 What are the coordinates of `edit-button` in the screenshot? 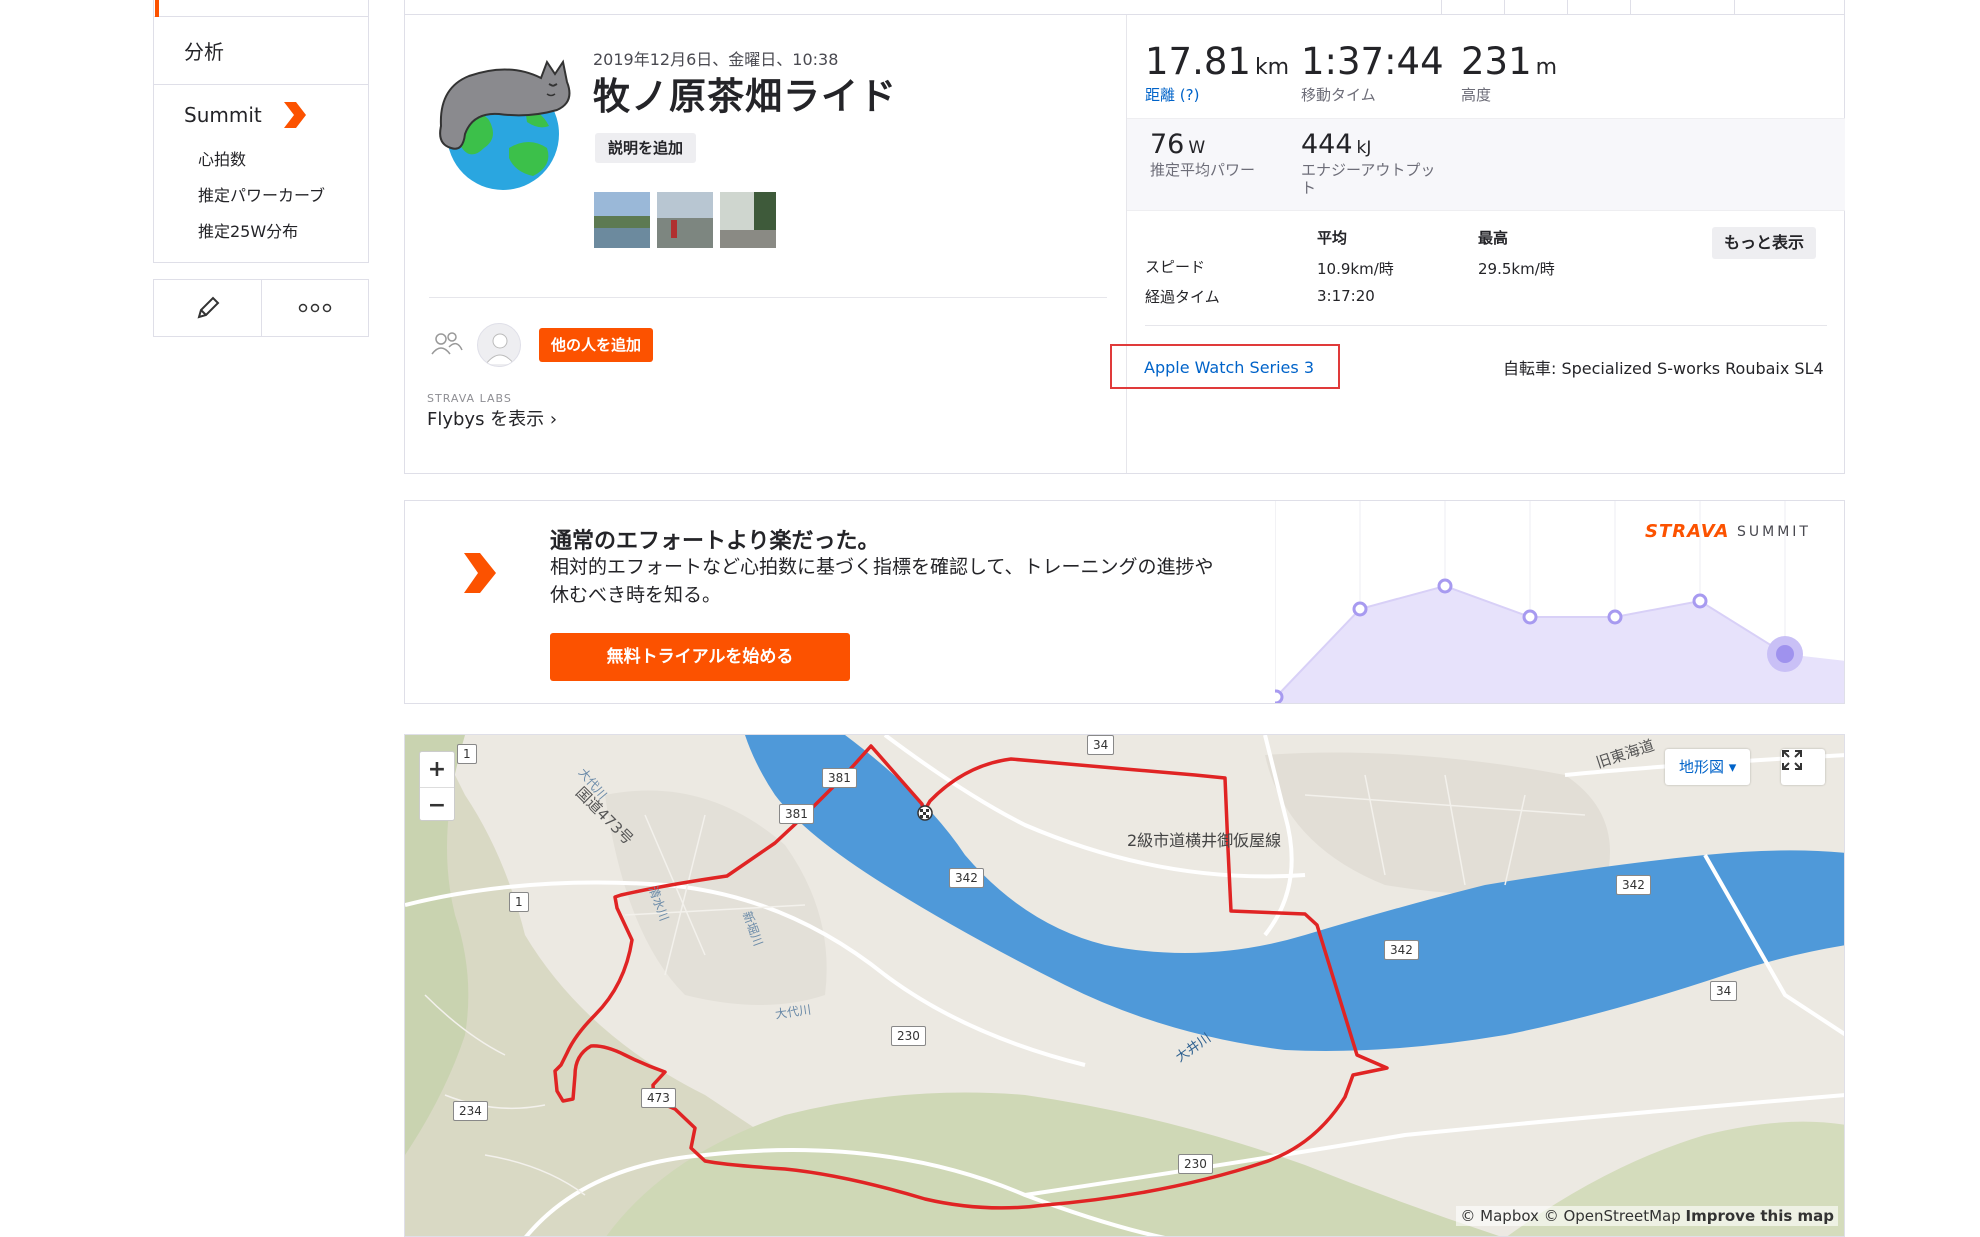 It's located at (207, 308).